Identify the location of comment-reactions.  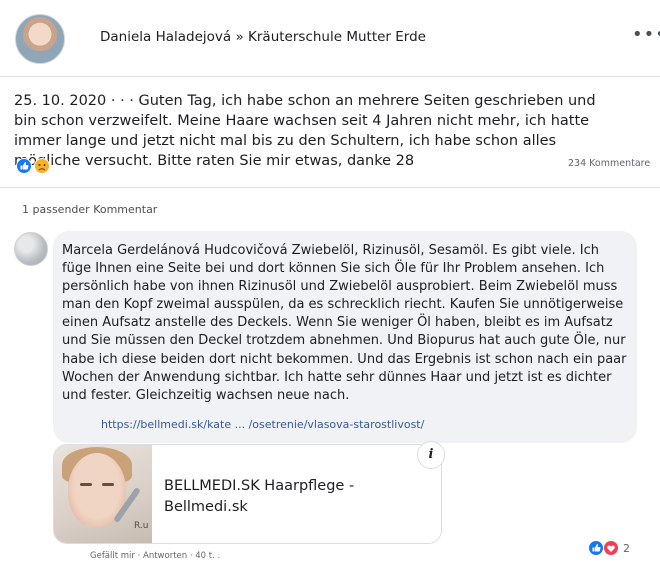
(605, 548).